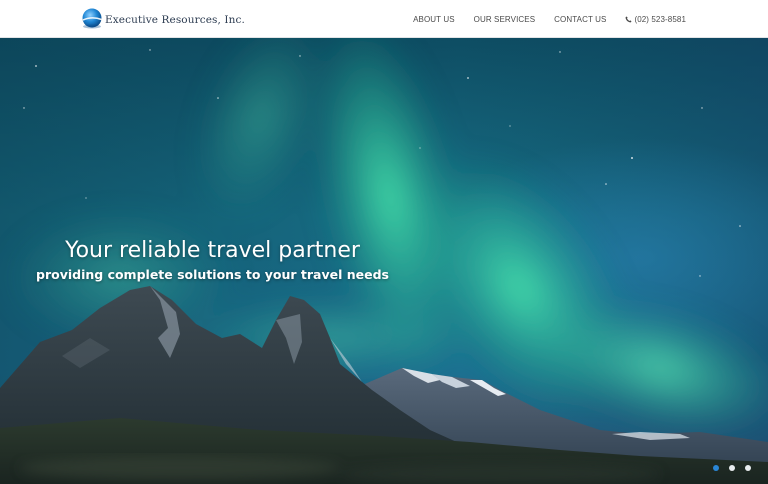 The height and width of the screenshot is (484, 768). Describe the element at coordinates (580, 19) in the screenshot. I see `nav-contact-us: CONTACT US` at that location.